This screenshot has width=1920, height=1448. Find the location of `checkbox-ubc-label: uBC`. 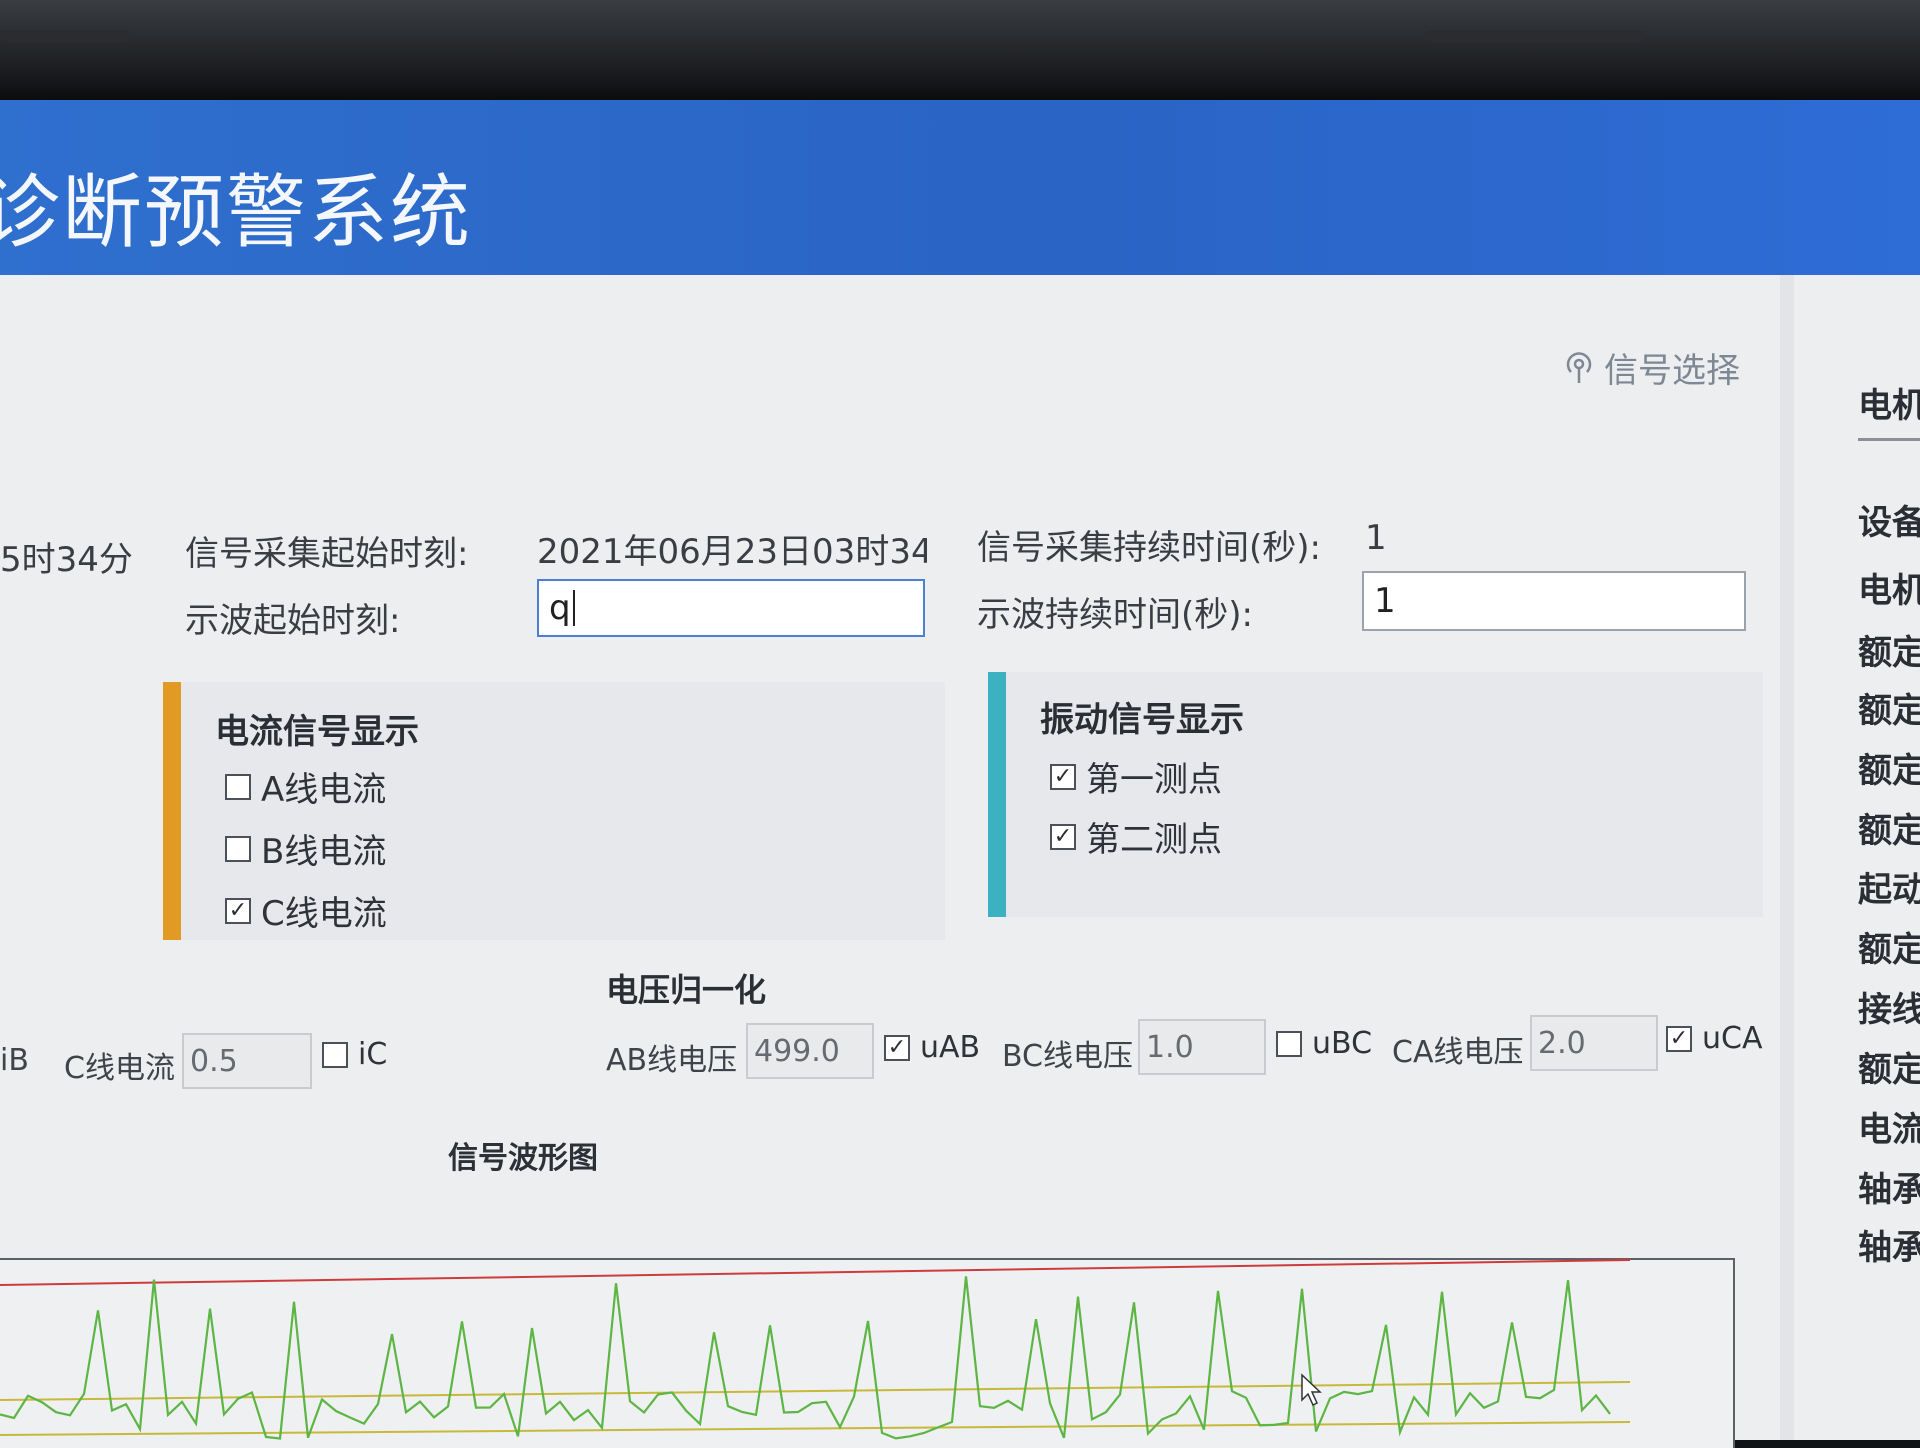

checkbox-ubc-label: uBC is located at coordinates (1342, 1043).